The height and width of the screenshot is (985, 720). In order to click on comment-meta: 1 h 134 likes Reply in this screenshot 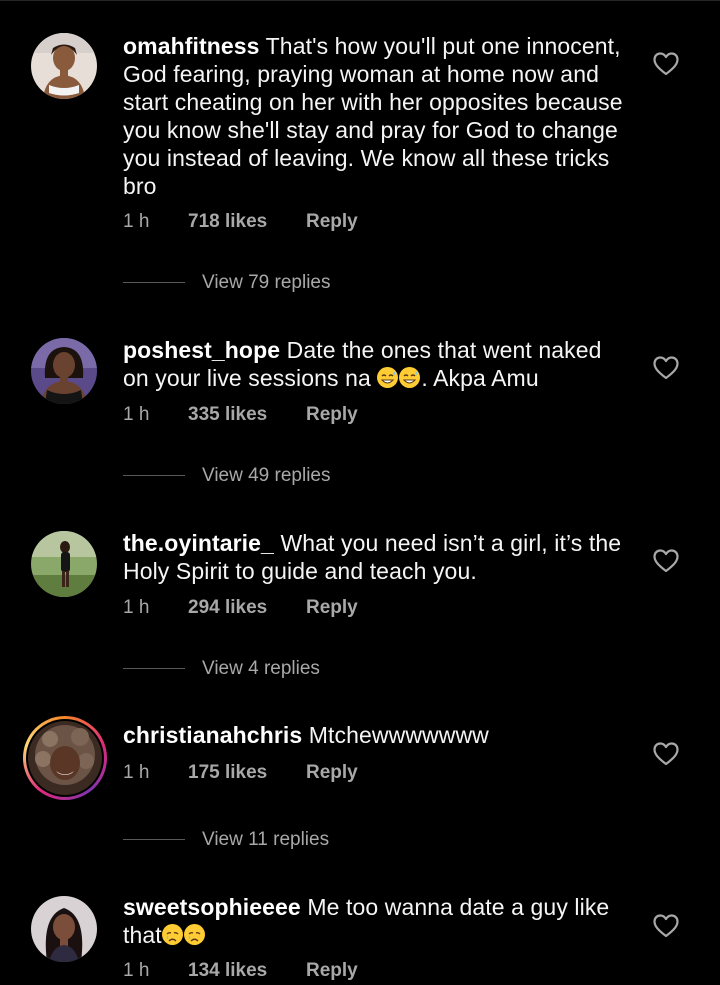, I will do `click(240, 971)`.